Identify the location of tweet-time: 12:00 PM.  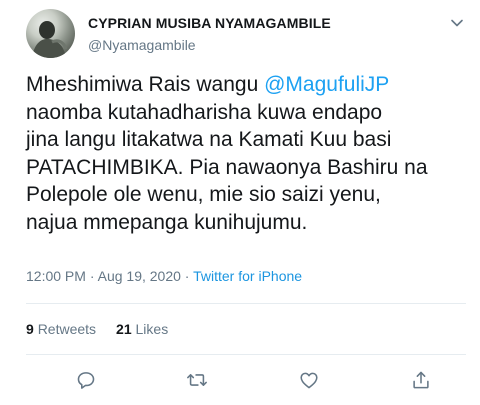
(56, 276).